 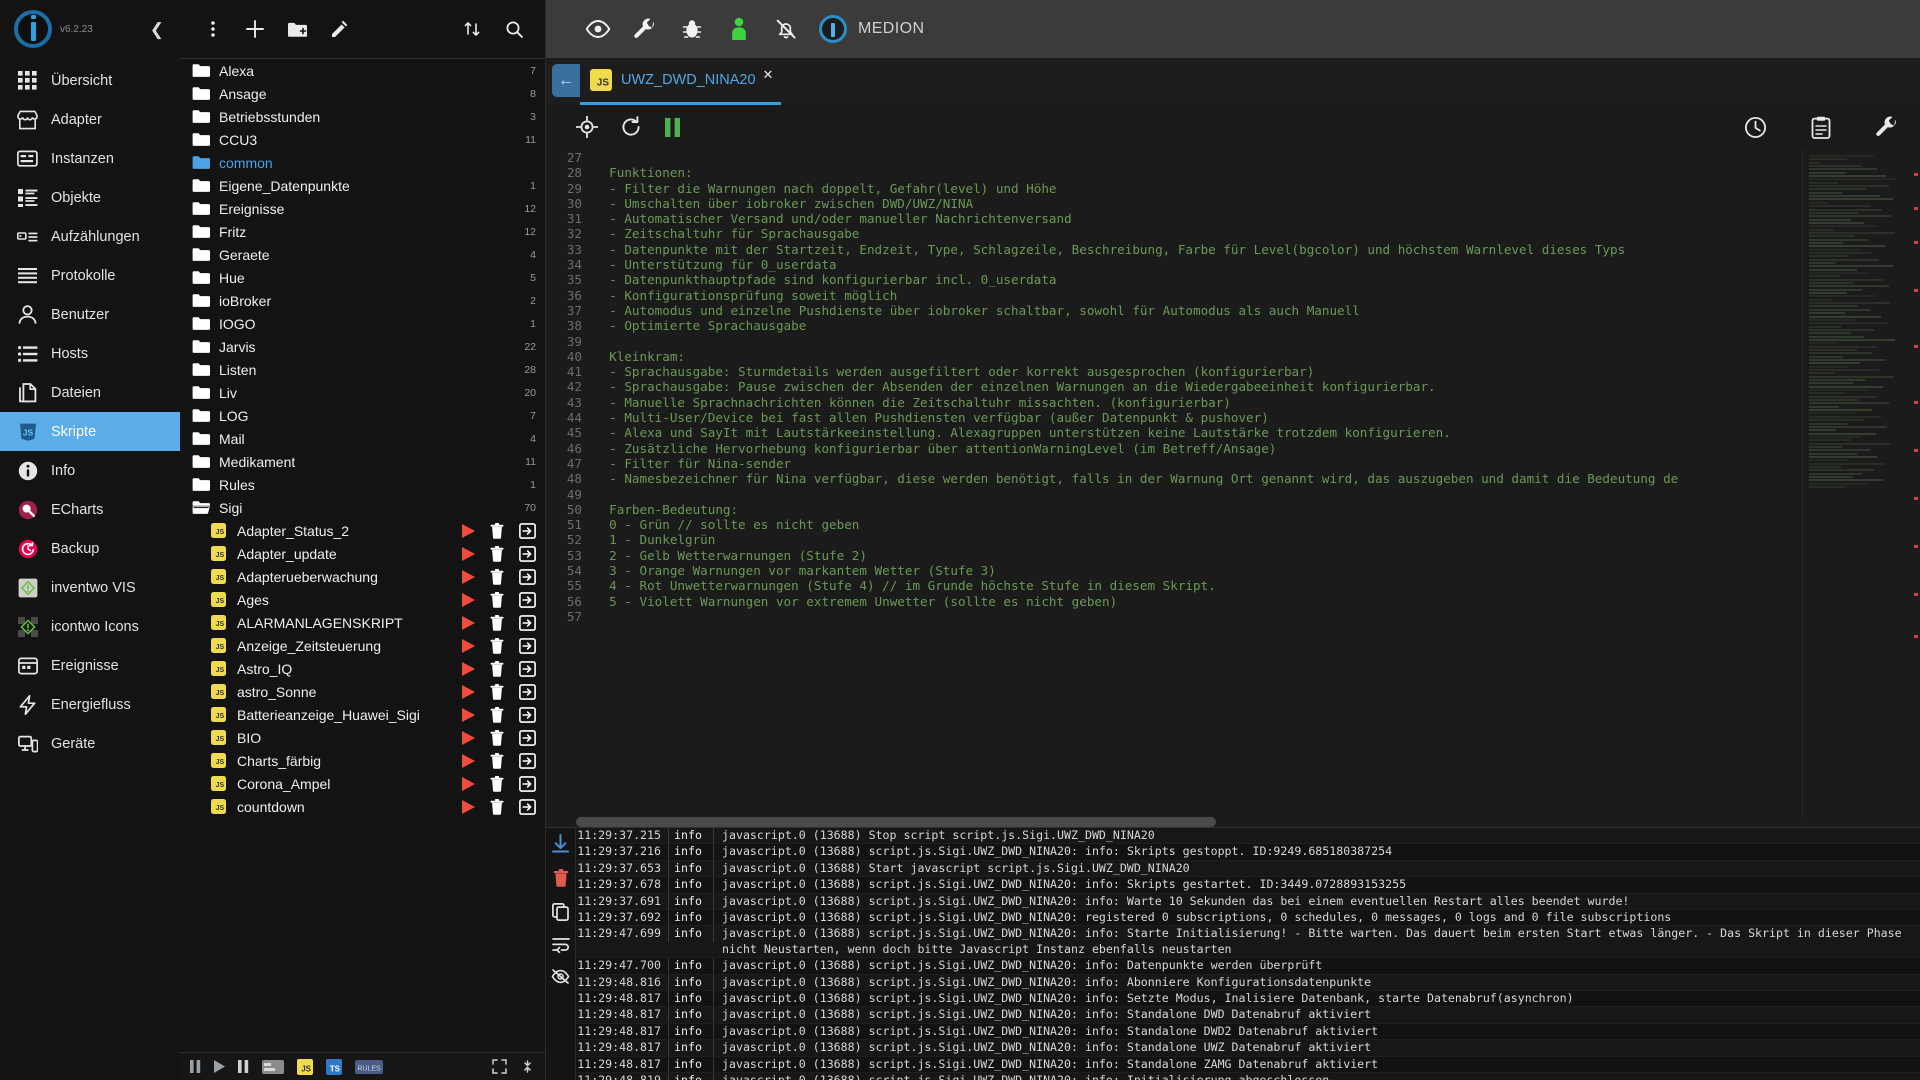 I want to click on eye-icon, so click(x=597, y=29).